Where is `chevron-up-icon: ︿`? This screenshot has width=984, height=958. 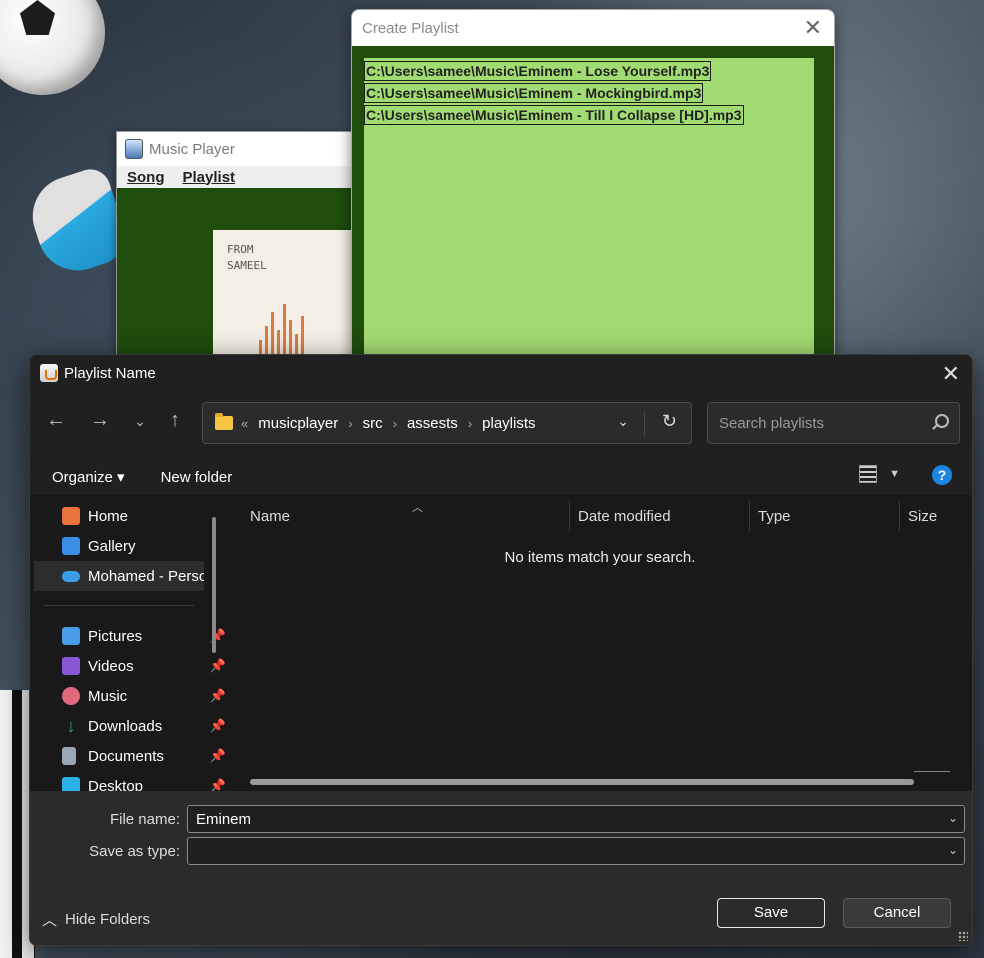
chevron-up-icon: ︿ is located at coordinates (50, 920).